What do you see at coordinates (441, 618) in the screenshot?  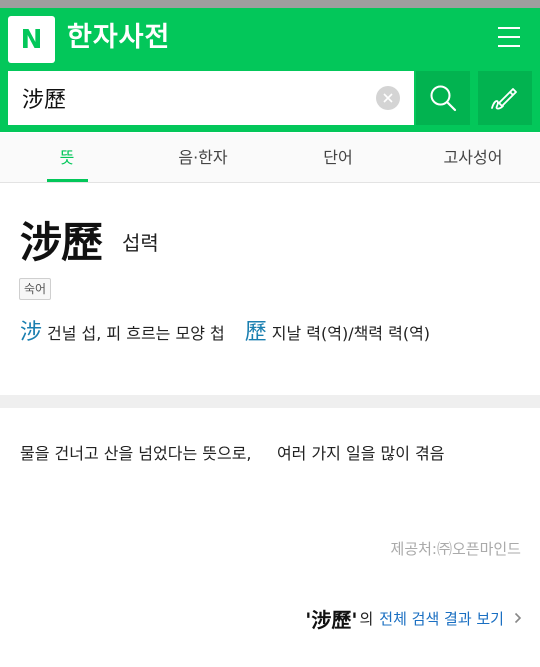 I see `full-results-label: 전체 검색 결과 보기` at bounding box center [441, 618].